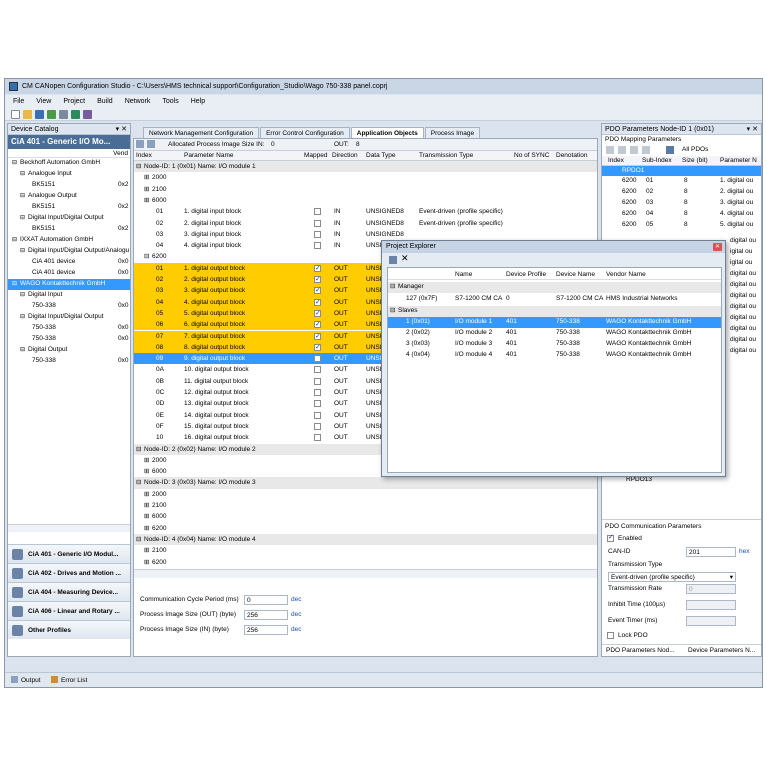 This screenshot has height=767, width=767. What do you see at coordinates (365, 539) in the screenshot?
I see `object-row: ⊟ Node-ID: 4 (0x04) Name: I/O module 4` at bounding box center [365, 539].